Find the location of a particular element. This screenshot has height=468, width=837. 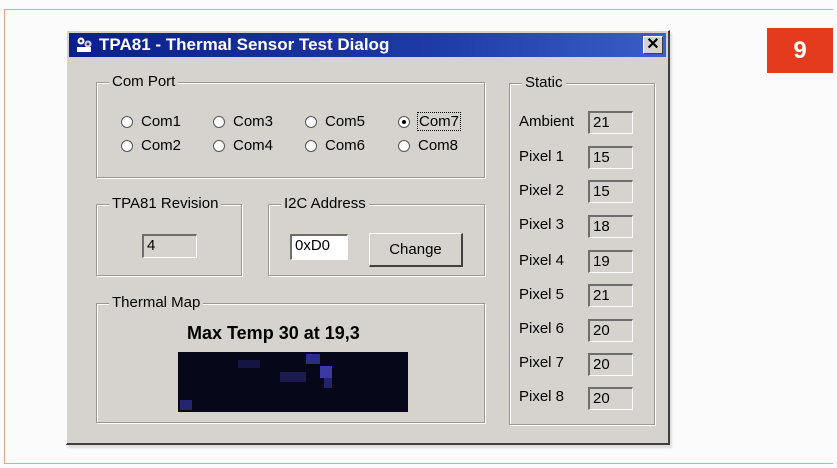

revision-label: TPA81 Revision is located at coordinates (165, 203).